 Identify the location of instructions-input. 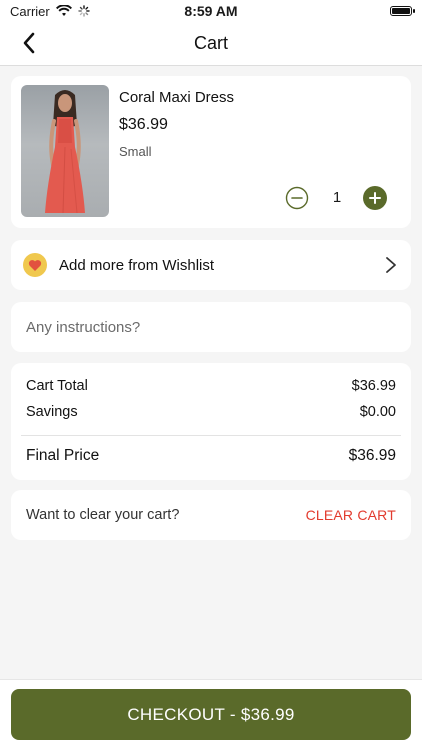
(211, 327).